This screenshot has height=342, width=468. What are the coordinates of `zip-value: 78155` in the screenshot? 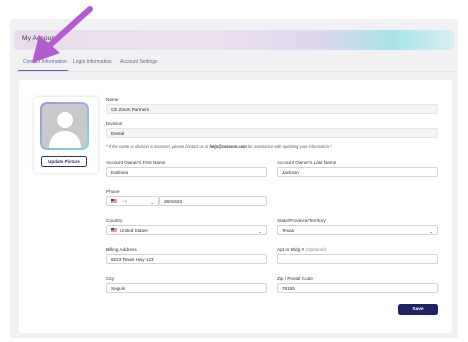 It's located at (288, 288).